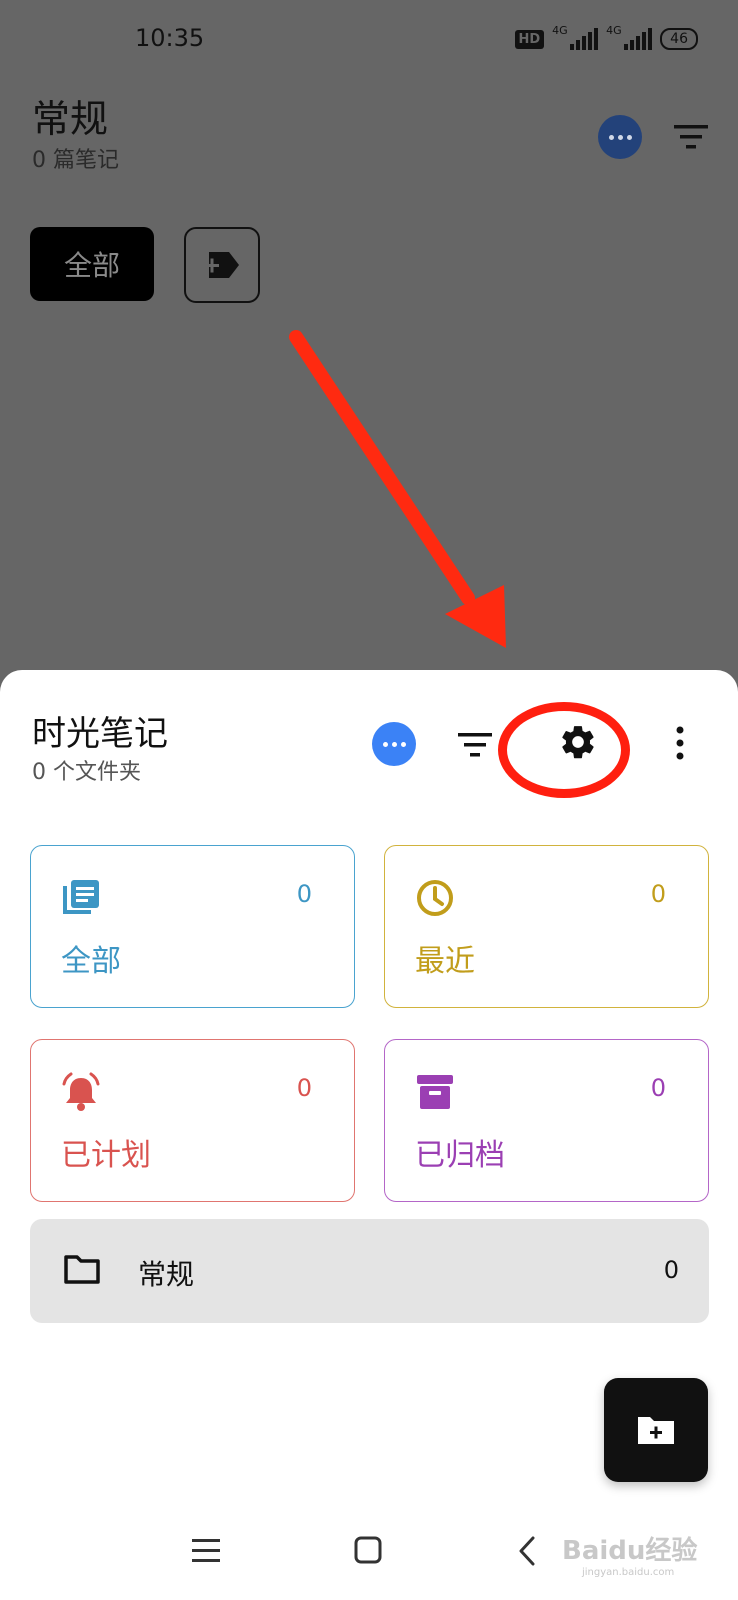 This screenshot has width=738, height=1600. I want to click on clock-icon, so click(435, 900).